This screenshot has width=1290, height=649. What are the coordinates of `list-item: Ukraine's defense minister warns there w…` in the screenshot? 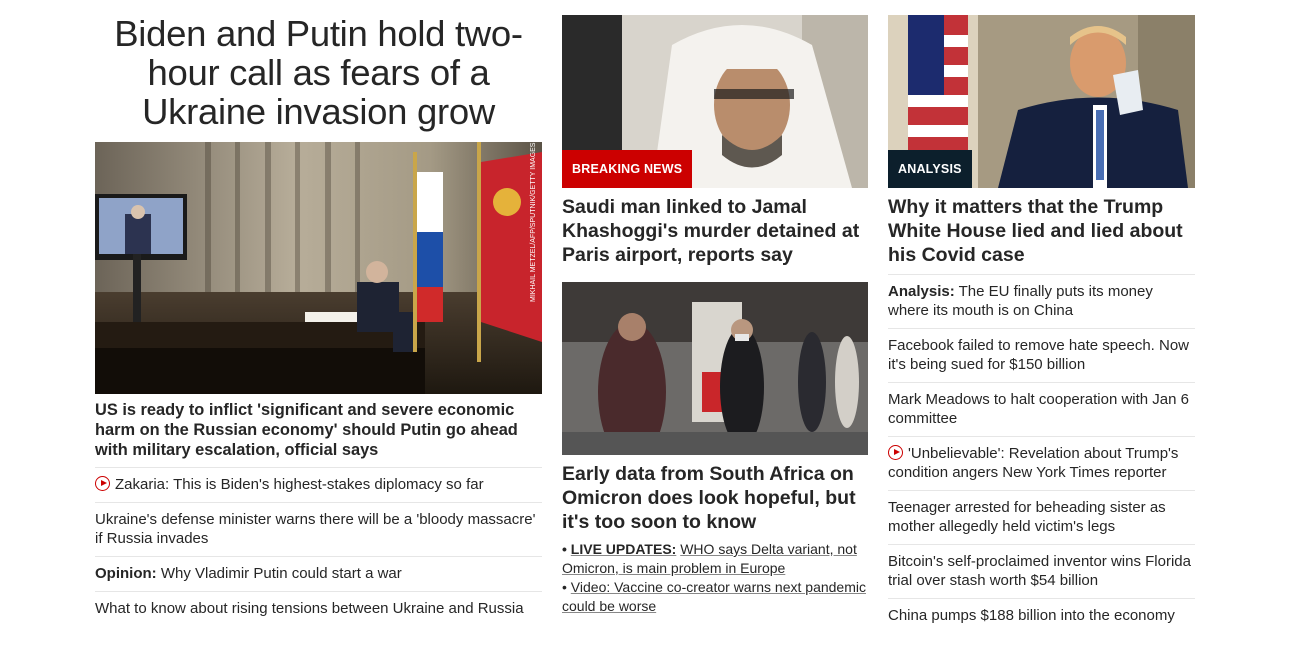 It's located at (318, 529).